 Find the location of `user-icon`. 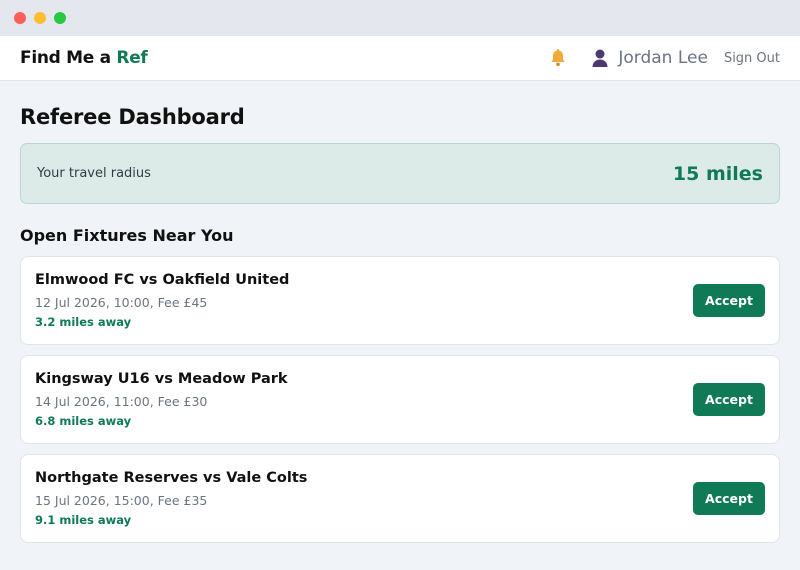

user-icon is located at coordinates (600, 58).